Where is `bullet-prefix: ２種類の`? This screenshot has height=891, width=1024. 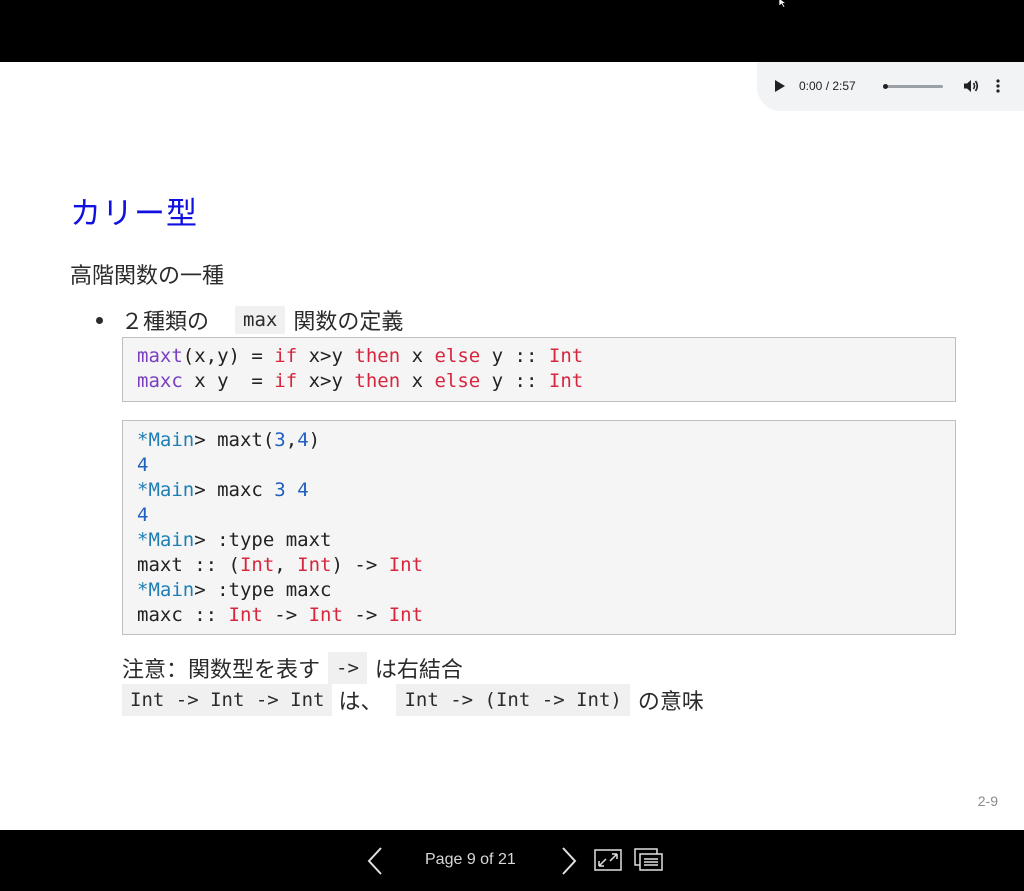
bullet-prefix: ２種類の is located at coordinates (165, 322).